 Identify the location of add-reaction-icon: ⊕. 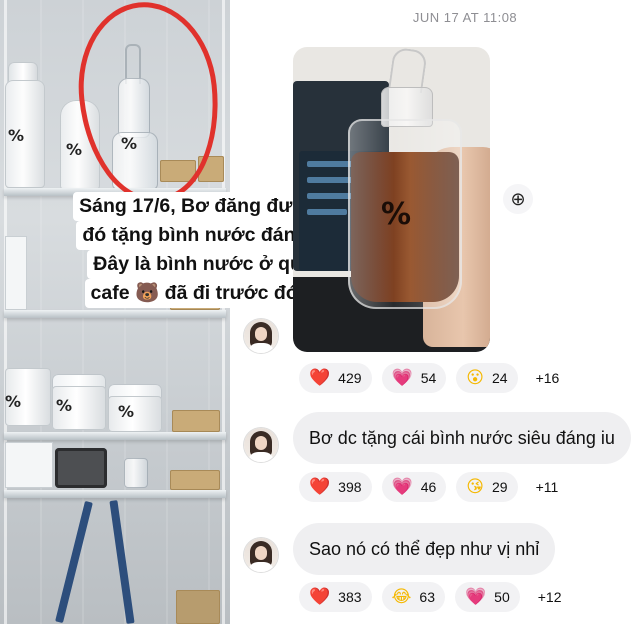
(518, 199).